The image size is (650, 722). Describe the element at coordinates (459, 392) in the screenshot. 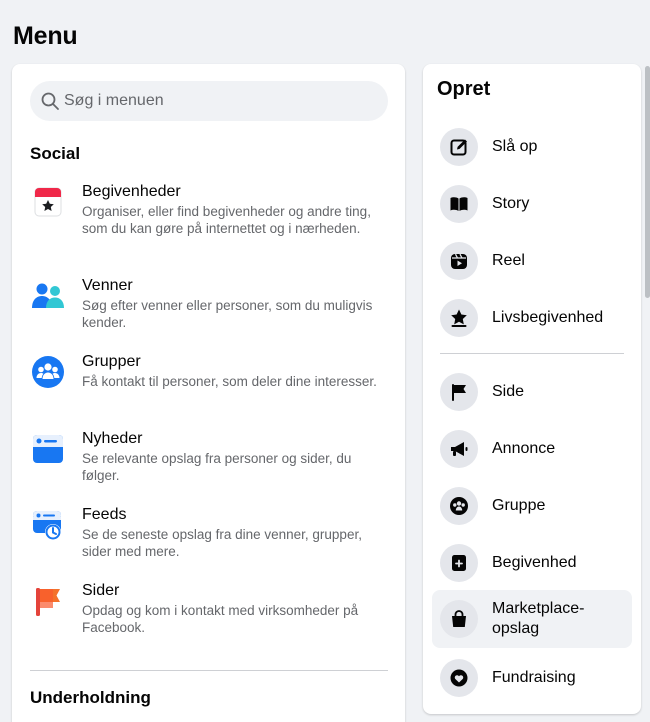

I see `flag-icon` at that location.